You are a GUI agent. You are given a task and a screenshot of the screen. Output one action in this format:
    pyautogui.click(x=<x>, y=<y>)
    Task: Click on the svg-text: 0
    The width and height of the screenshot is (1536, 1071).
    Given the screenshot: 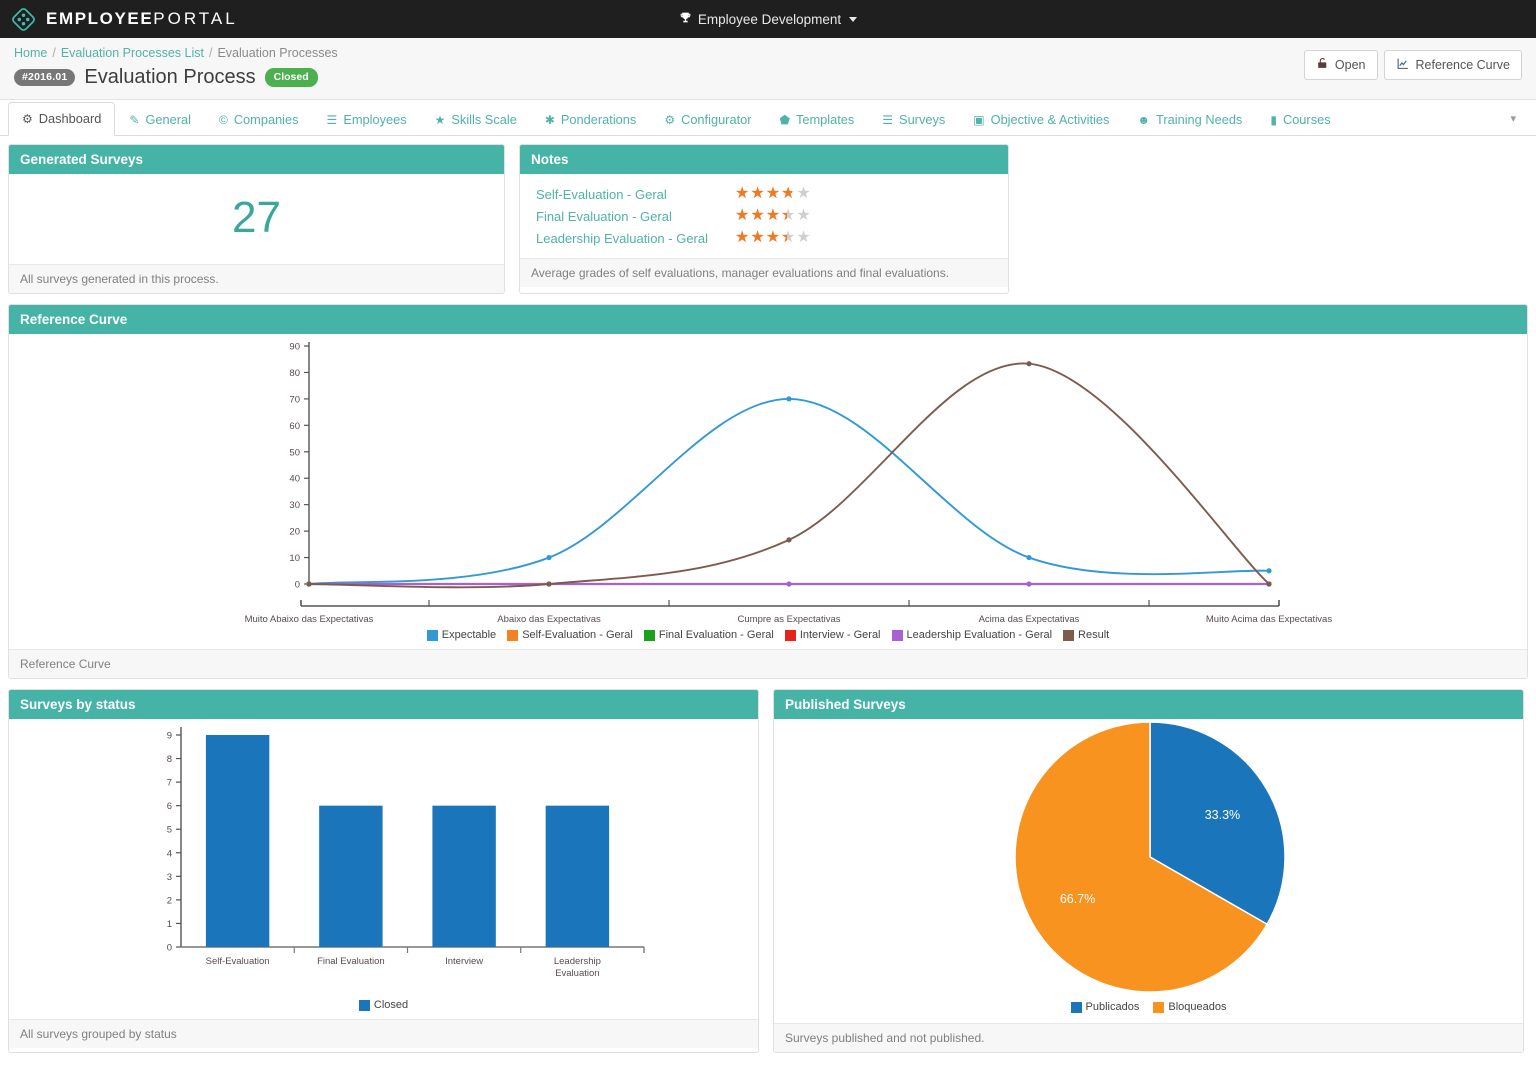 What is the action you would take?
    pyautogui.click(x=169, y=948)
    